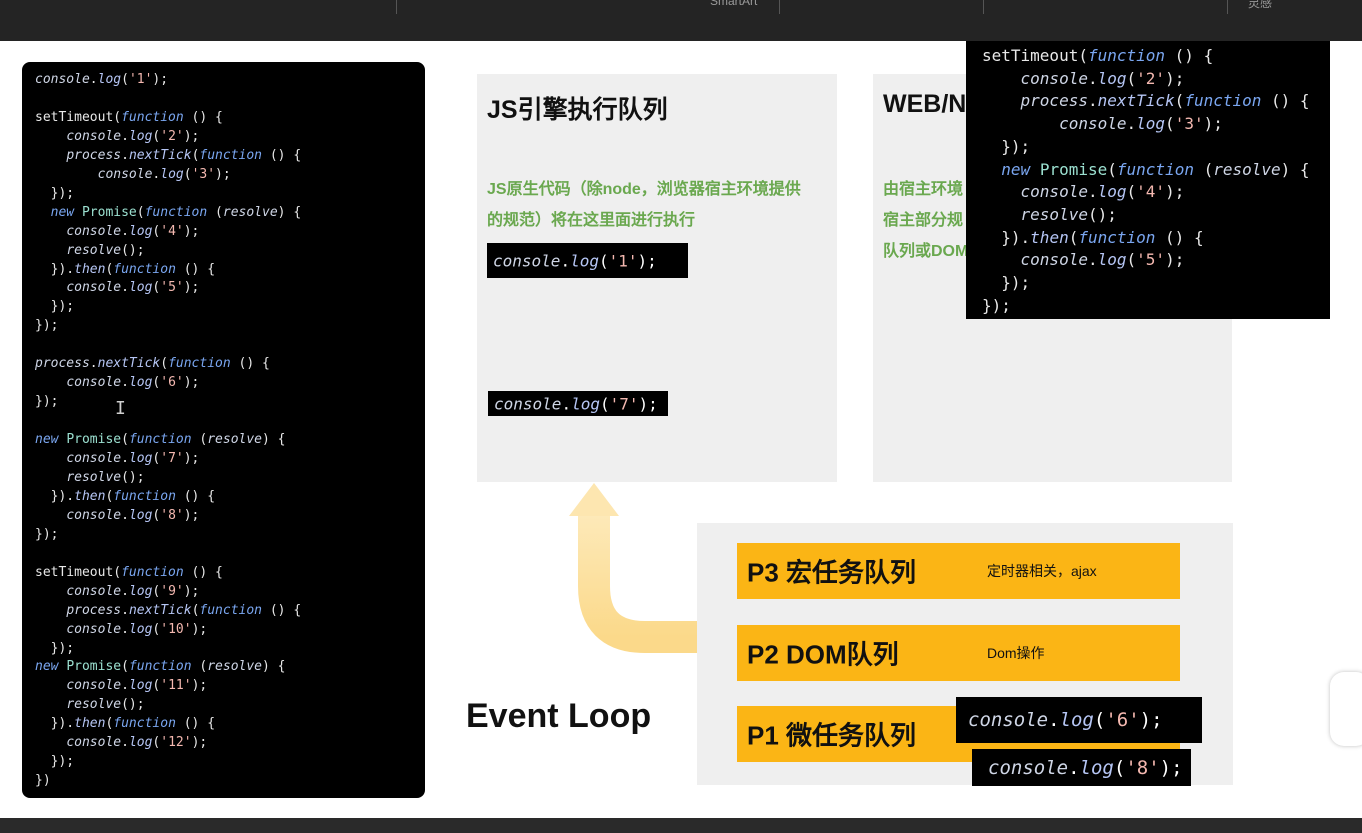 This screenshot has height=833, width=1362. What do you see at coordinates (681, 825) in the screenshot?
I see `status-bar` at bounding box center [681, 825].